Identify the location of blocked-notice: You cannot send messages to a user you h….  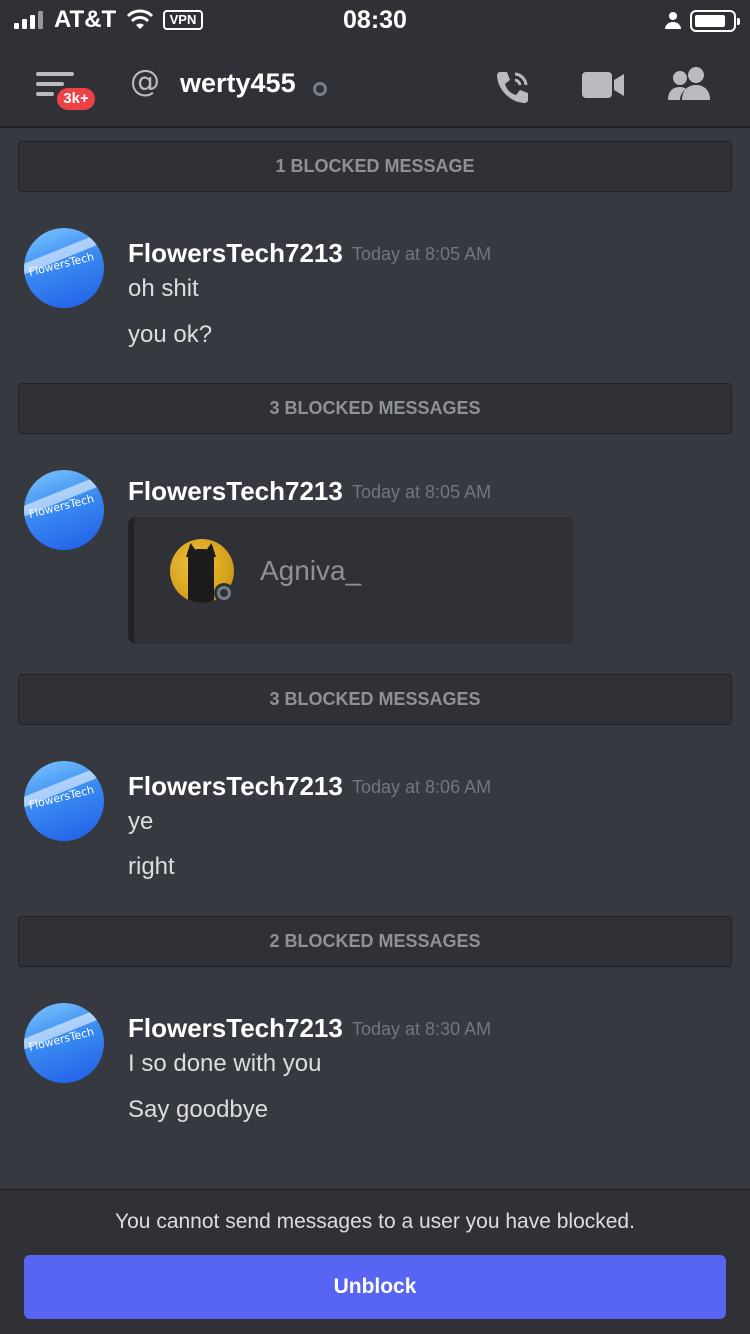
(375, 1221).